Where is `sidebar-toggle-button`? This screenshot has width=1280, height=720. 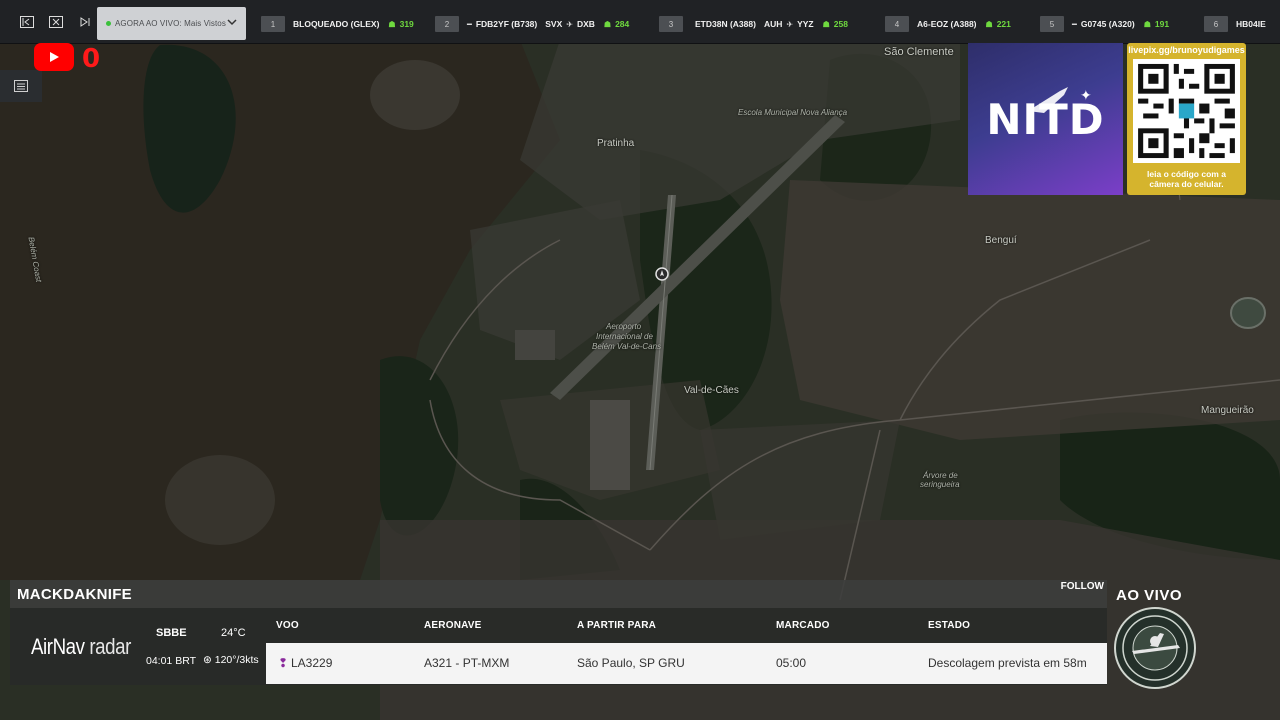 sidebar-toggle-button is located at coordinates (21, 86).